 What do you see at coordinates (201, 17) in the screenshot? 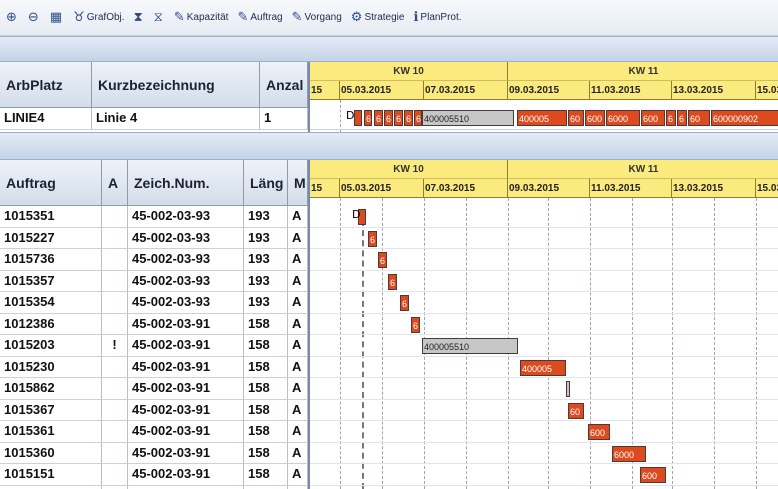
I see `kapazitaet-button: ✎ Kapazität` at bounding box center [201, 17].